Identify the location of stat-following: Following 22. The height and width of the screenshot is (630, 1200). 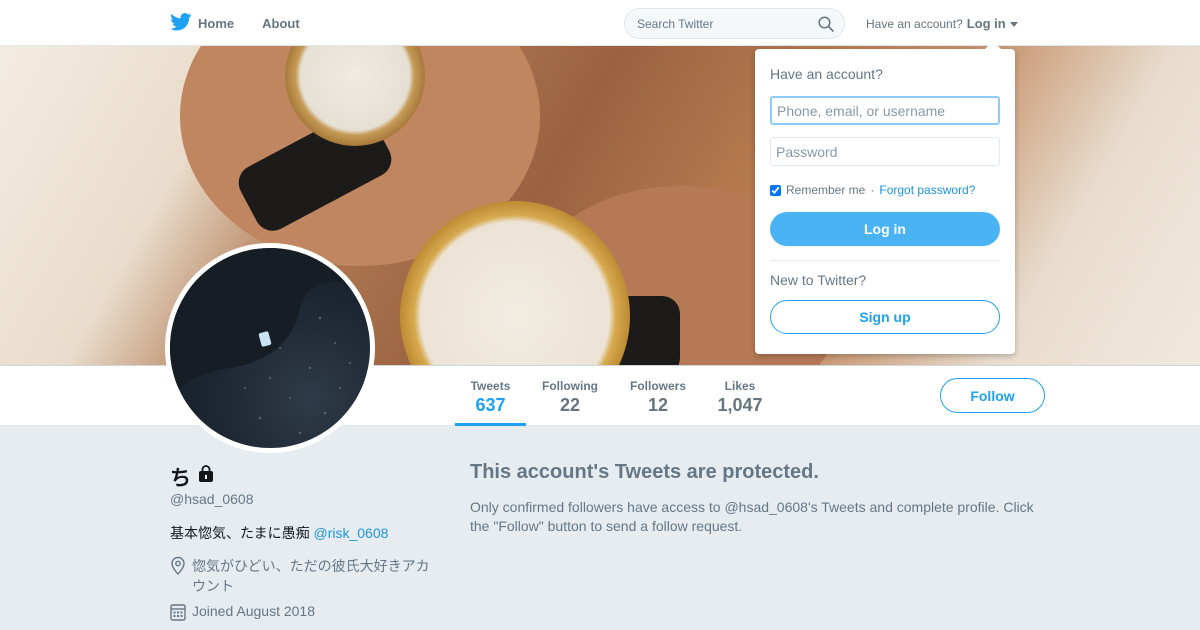
(570, 396).